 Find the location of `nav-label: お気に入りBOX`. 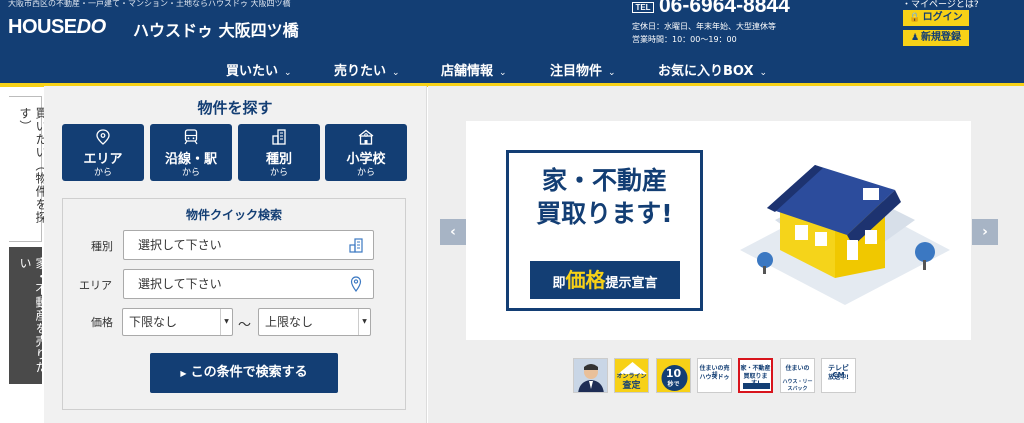

nav-label: お気に入りBOX is located at coordinates (706, 71).